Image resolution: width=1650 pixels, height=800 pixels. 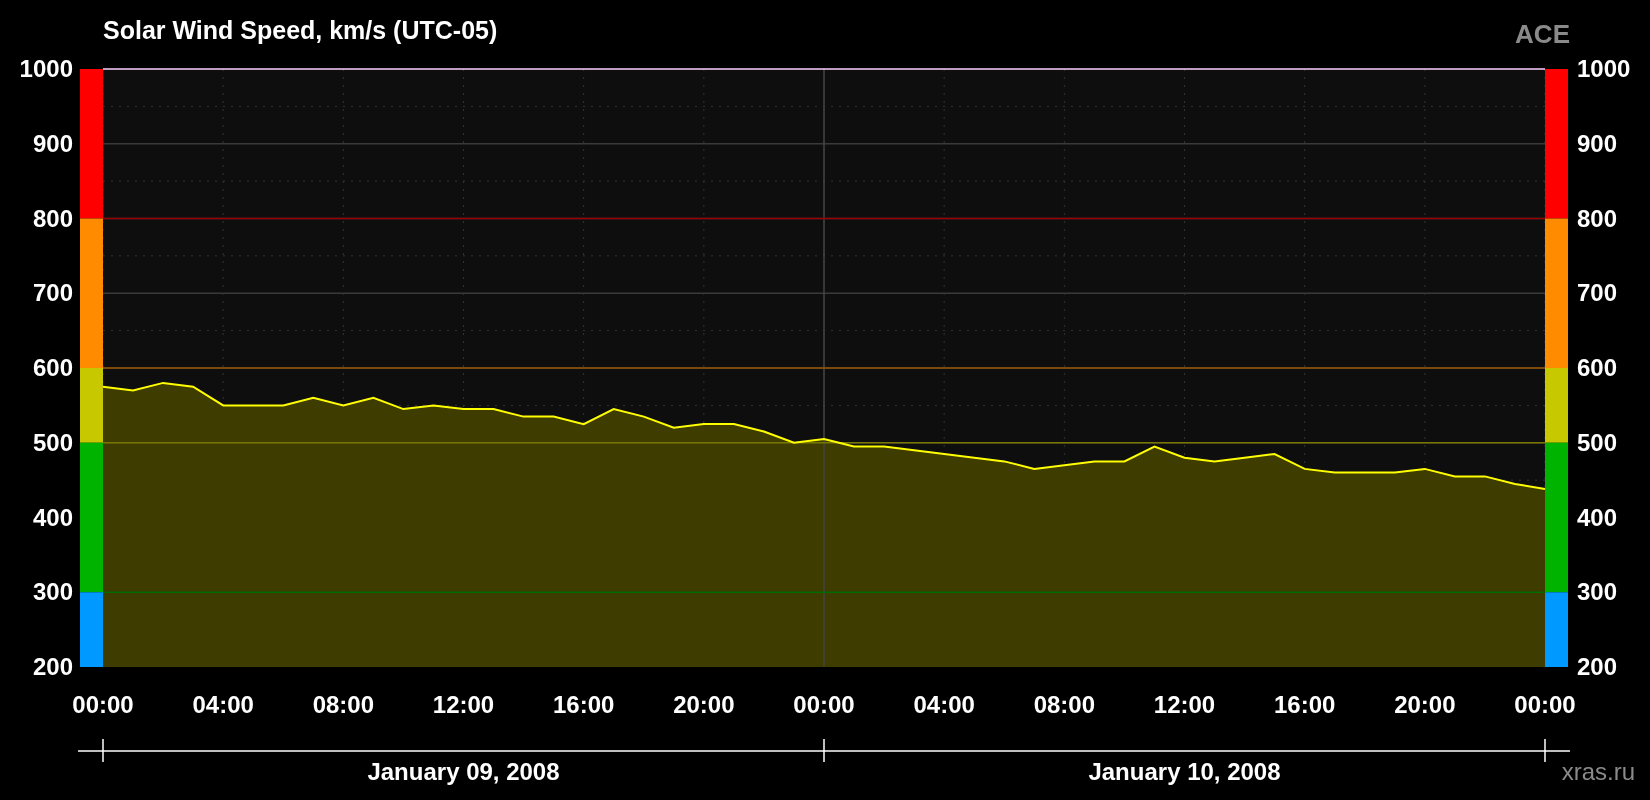 I want to click on date-label: January 10, 2008, so click(x=1184, y=771).